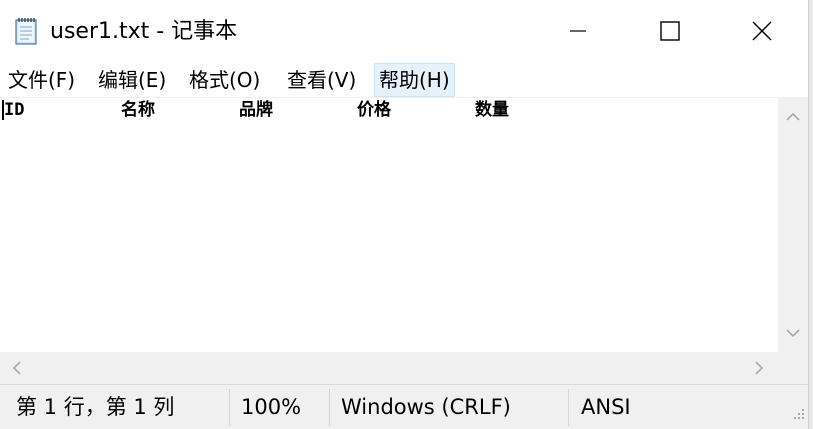 This screenshot has width=813, height=429. Describe the element at coordinates (606, 407) in the screenshot. I see `encoding: ANSI` at that location.